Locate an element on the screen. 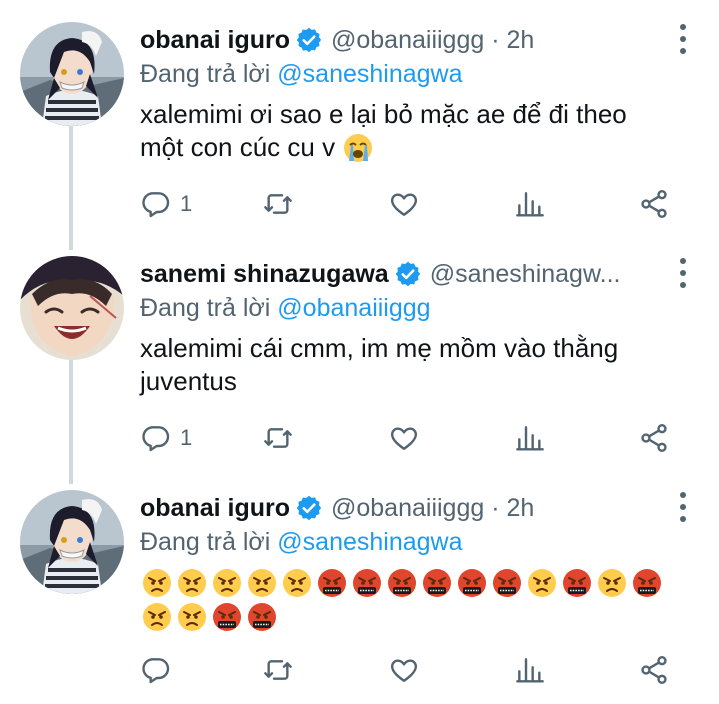  tweet-text-line: xalemimi cái cmm, im mẹ mồm vào thằng is located at coordinates (379, 348).